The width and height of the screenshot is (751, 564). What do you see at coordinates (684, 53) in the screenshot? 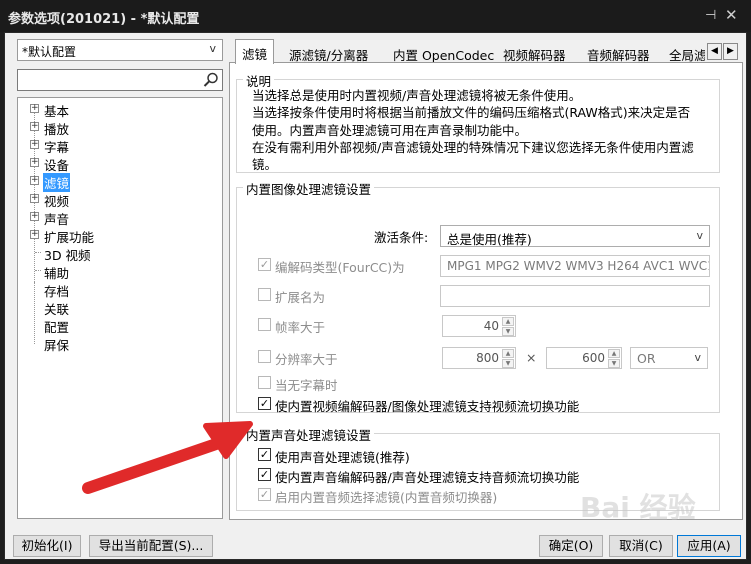
I see `tab-global-filter: 全局滤` at bounding box center [684, 53].